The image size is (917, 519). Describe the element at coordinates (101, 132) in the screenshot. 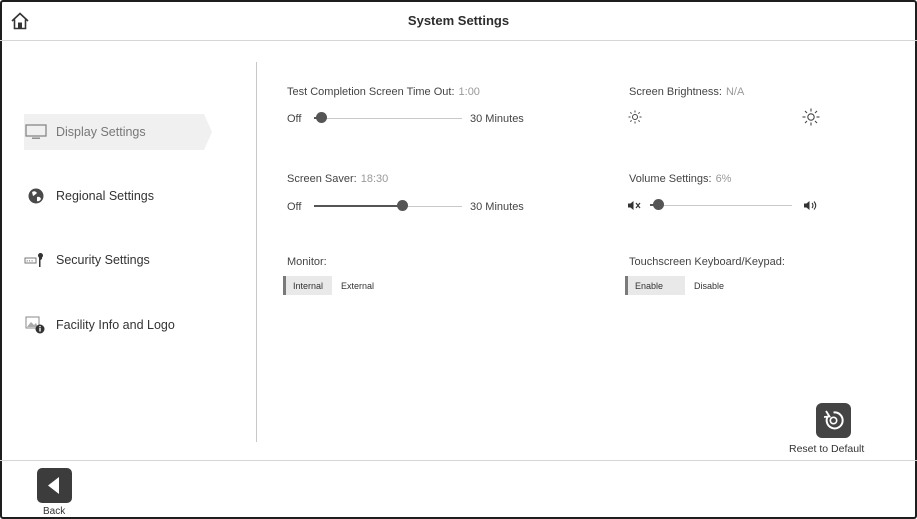

I see `sidebar-item-label: Display Settings` at that location.